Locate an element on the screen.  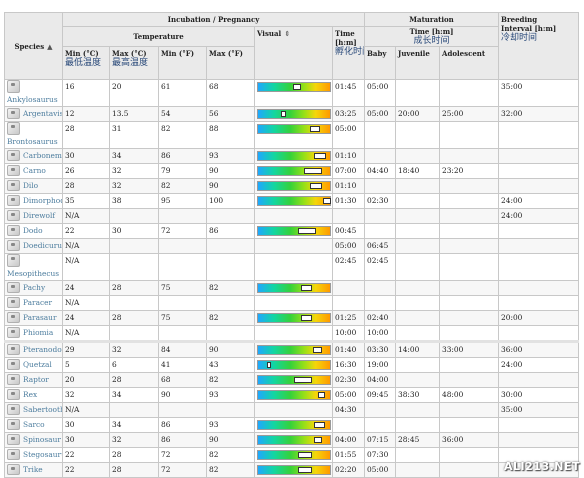
species-entry: Mesopithecus is located at coordinates (33, 267).